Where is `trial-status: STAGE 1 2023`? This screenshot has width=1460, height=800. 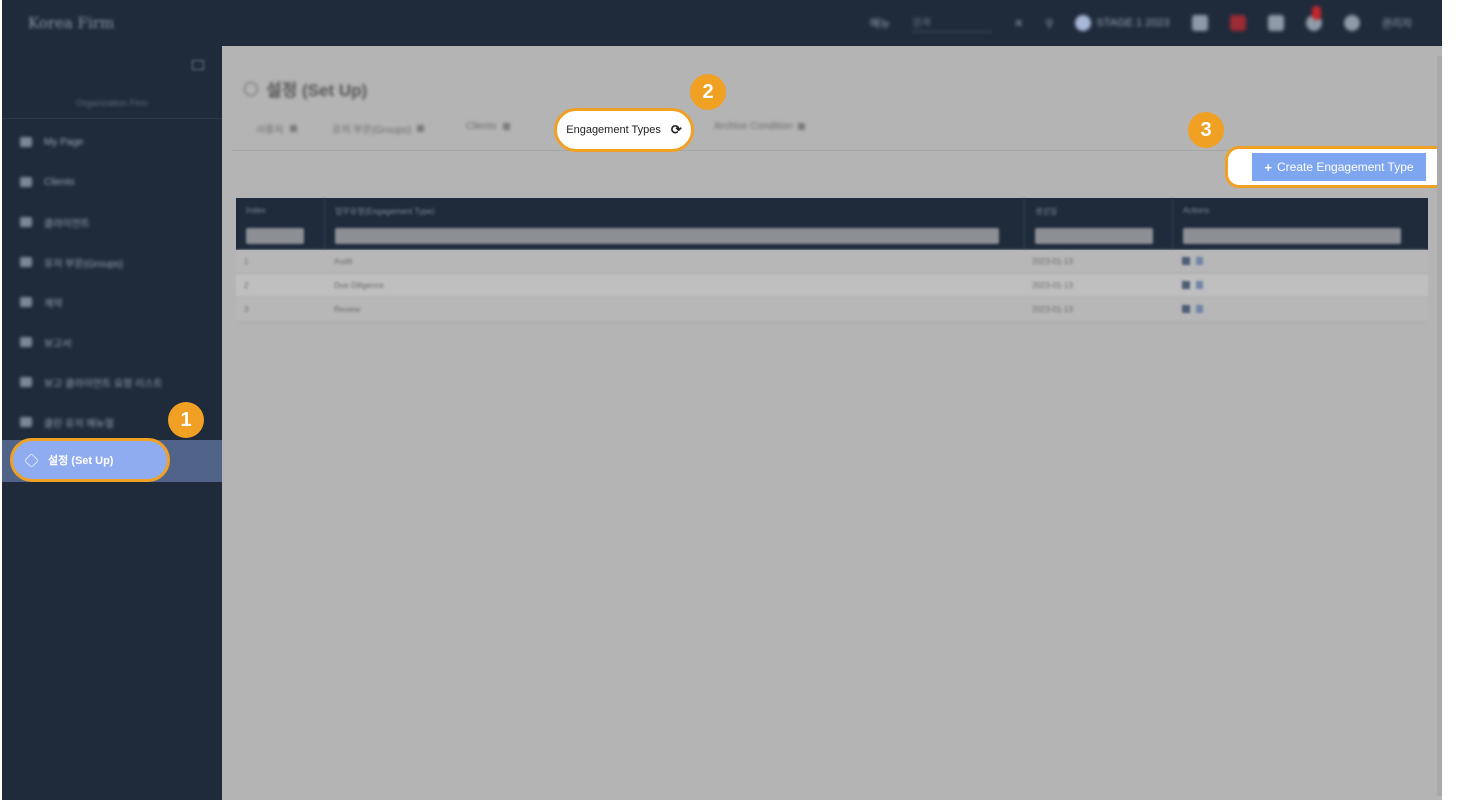
trial-status: STAGE 1 2023 is located at coordinates (1122, 23).